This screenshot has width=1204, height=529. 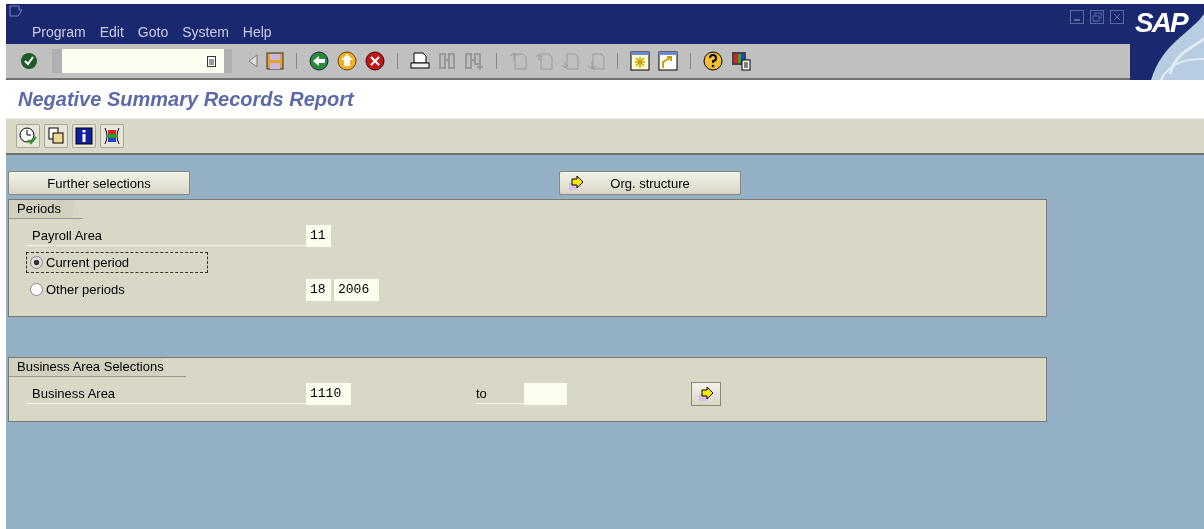 I want to click on menu-item: Help, so click(x=257, y=32).